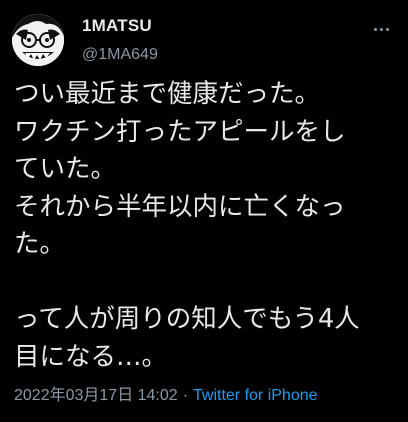  What do you see at coordinates (187, 319) in the screenshot?
I see `tweet-text-line: って人が周りの知人でもう4人` at bounding box center [187, 319].